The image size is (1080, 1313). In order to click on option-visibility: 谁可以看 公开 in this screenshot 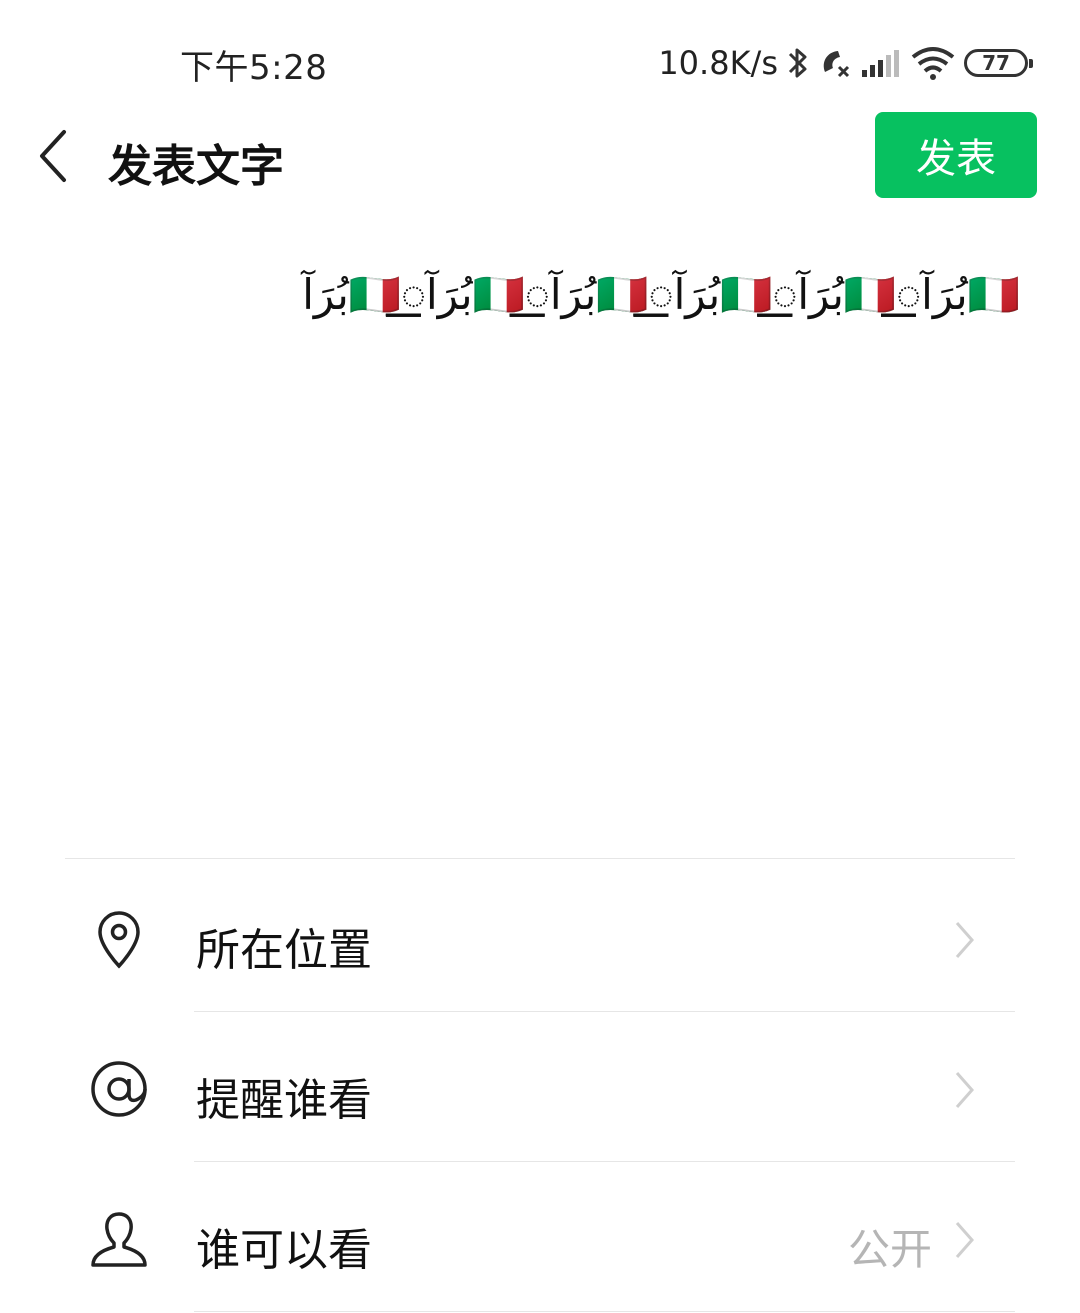, I will do `click(540, 1237)`.